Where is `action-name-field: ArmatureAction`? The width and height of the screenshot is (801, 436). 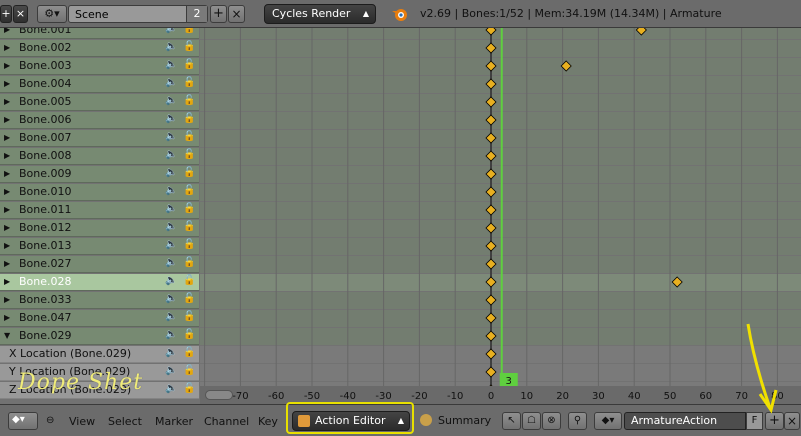
action-name-field: ArmatureAction is located at coordinates (685, 421).